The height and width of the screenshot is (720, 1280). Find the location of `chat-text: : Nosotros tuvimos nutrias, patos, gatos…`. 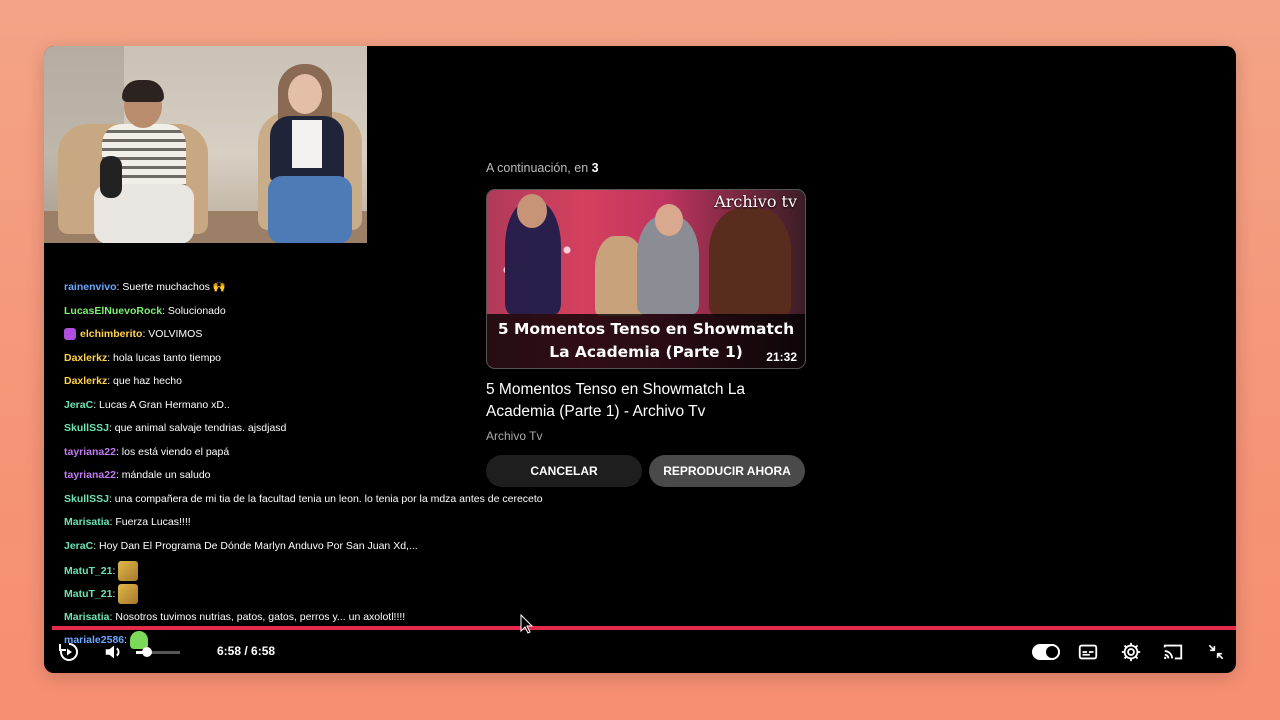

chat-text: : Nosotros tuvimos nutrias, patos, gatos… is located at coordinates (257, 616).